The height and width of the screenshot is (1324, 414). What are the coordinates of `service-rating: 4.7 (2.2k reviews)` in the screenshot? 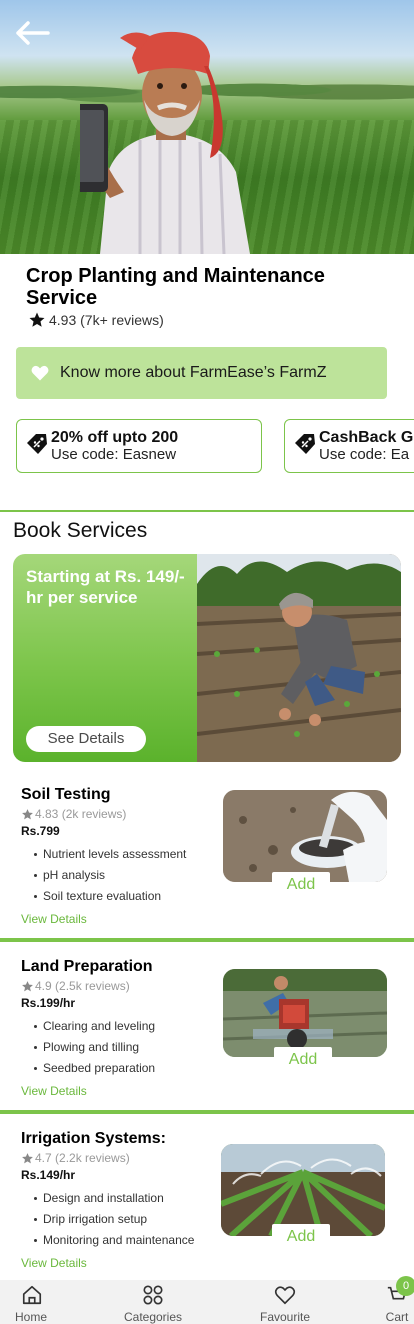 It's located at (75, 1158).